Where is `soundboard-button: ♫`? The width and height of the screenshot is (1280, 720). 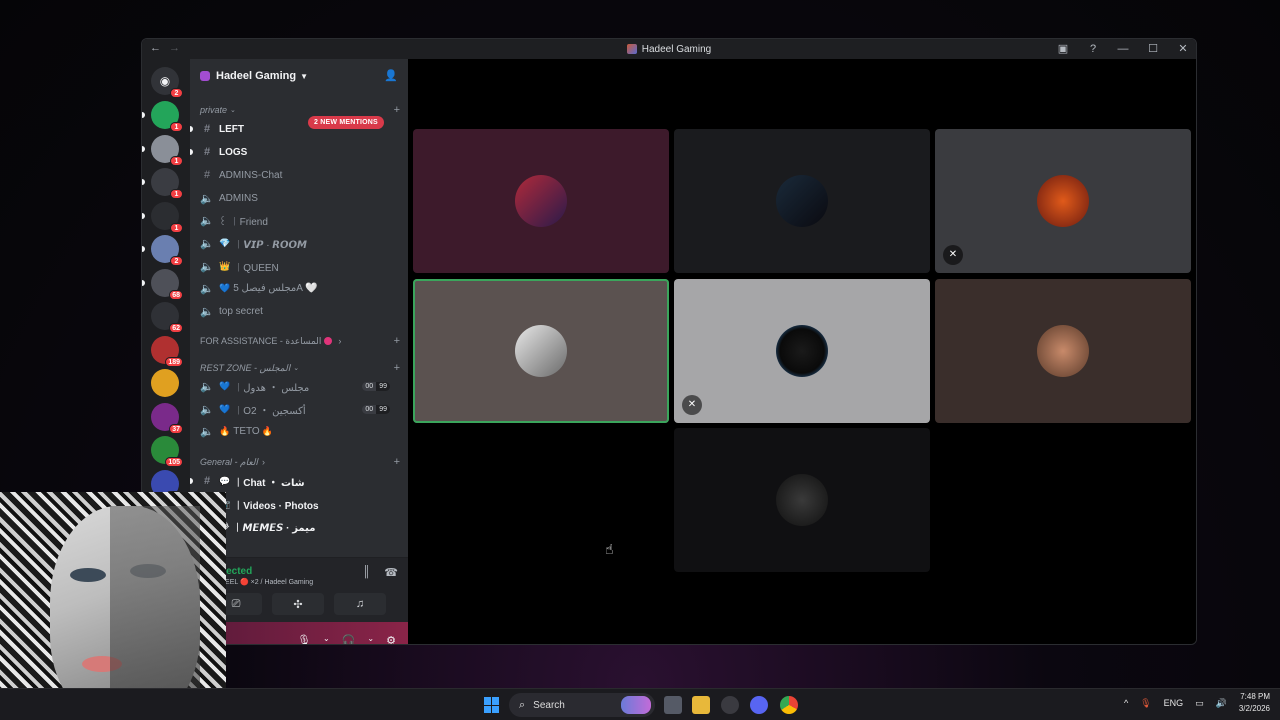
soundboard-button: ♫ is located at coordinates (360, 604).